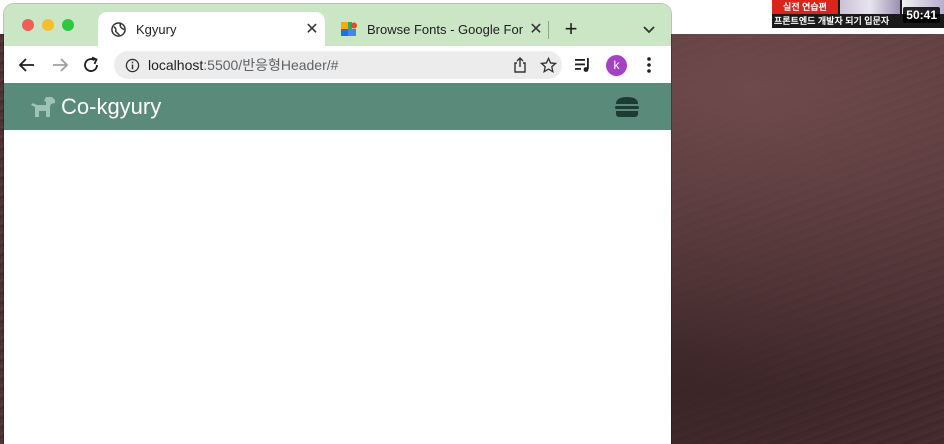 The height and width of the screenshot is (444, 944). I want to click on chevron-down-icon, so click(649, 29).